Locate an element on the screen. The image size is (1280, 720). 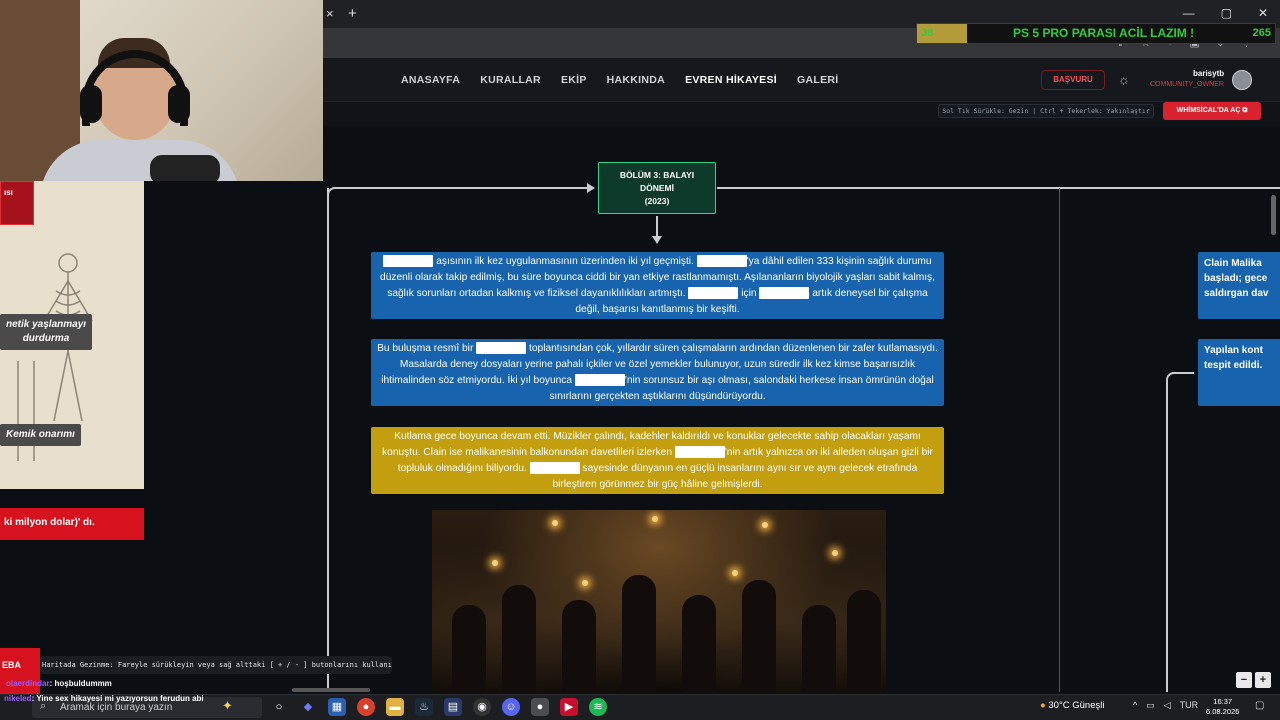
webcam-feed is located at coordinates (161, 90).